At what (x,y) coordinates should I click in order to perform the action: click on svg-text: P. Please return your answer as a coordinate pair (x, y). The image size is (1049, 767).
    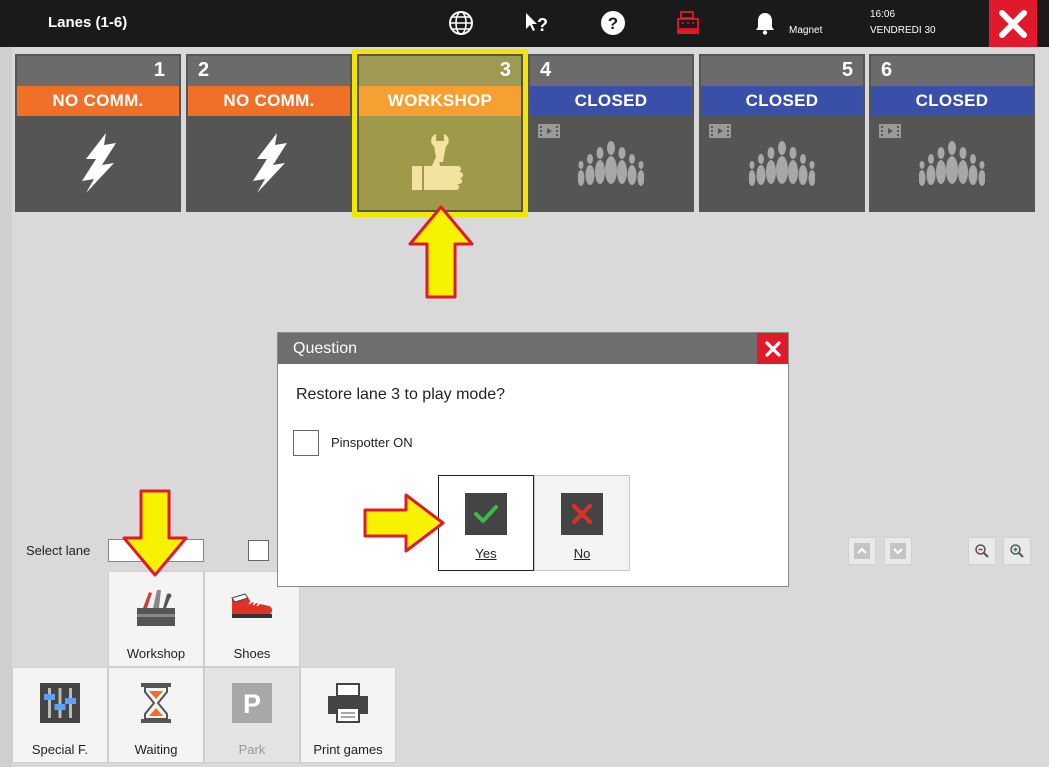
    Looking at the image, I should click on (252, 704).